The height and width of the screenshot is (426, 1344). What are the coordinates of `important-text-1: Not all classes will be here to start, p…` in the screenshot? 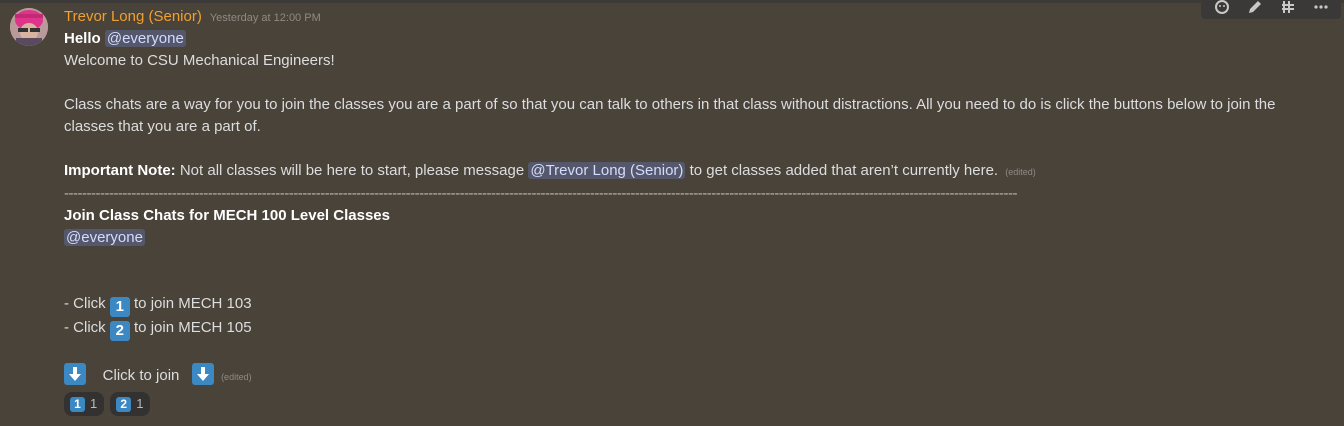 It's located at (352, 170).